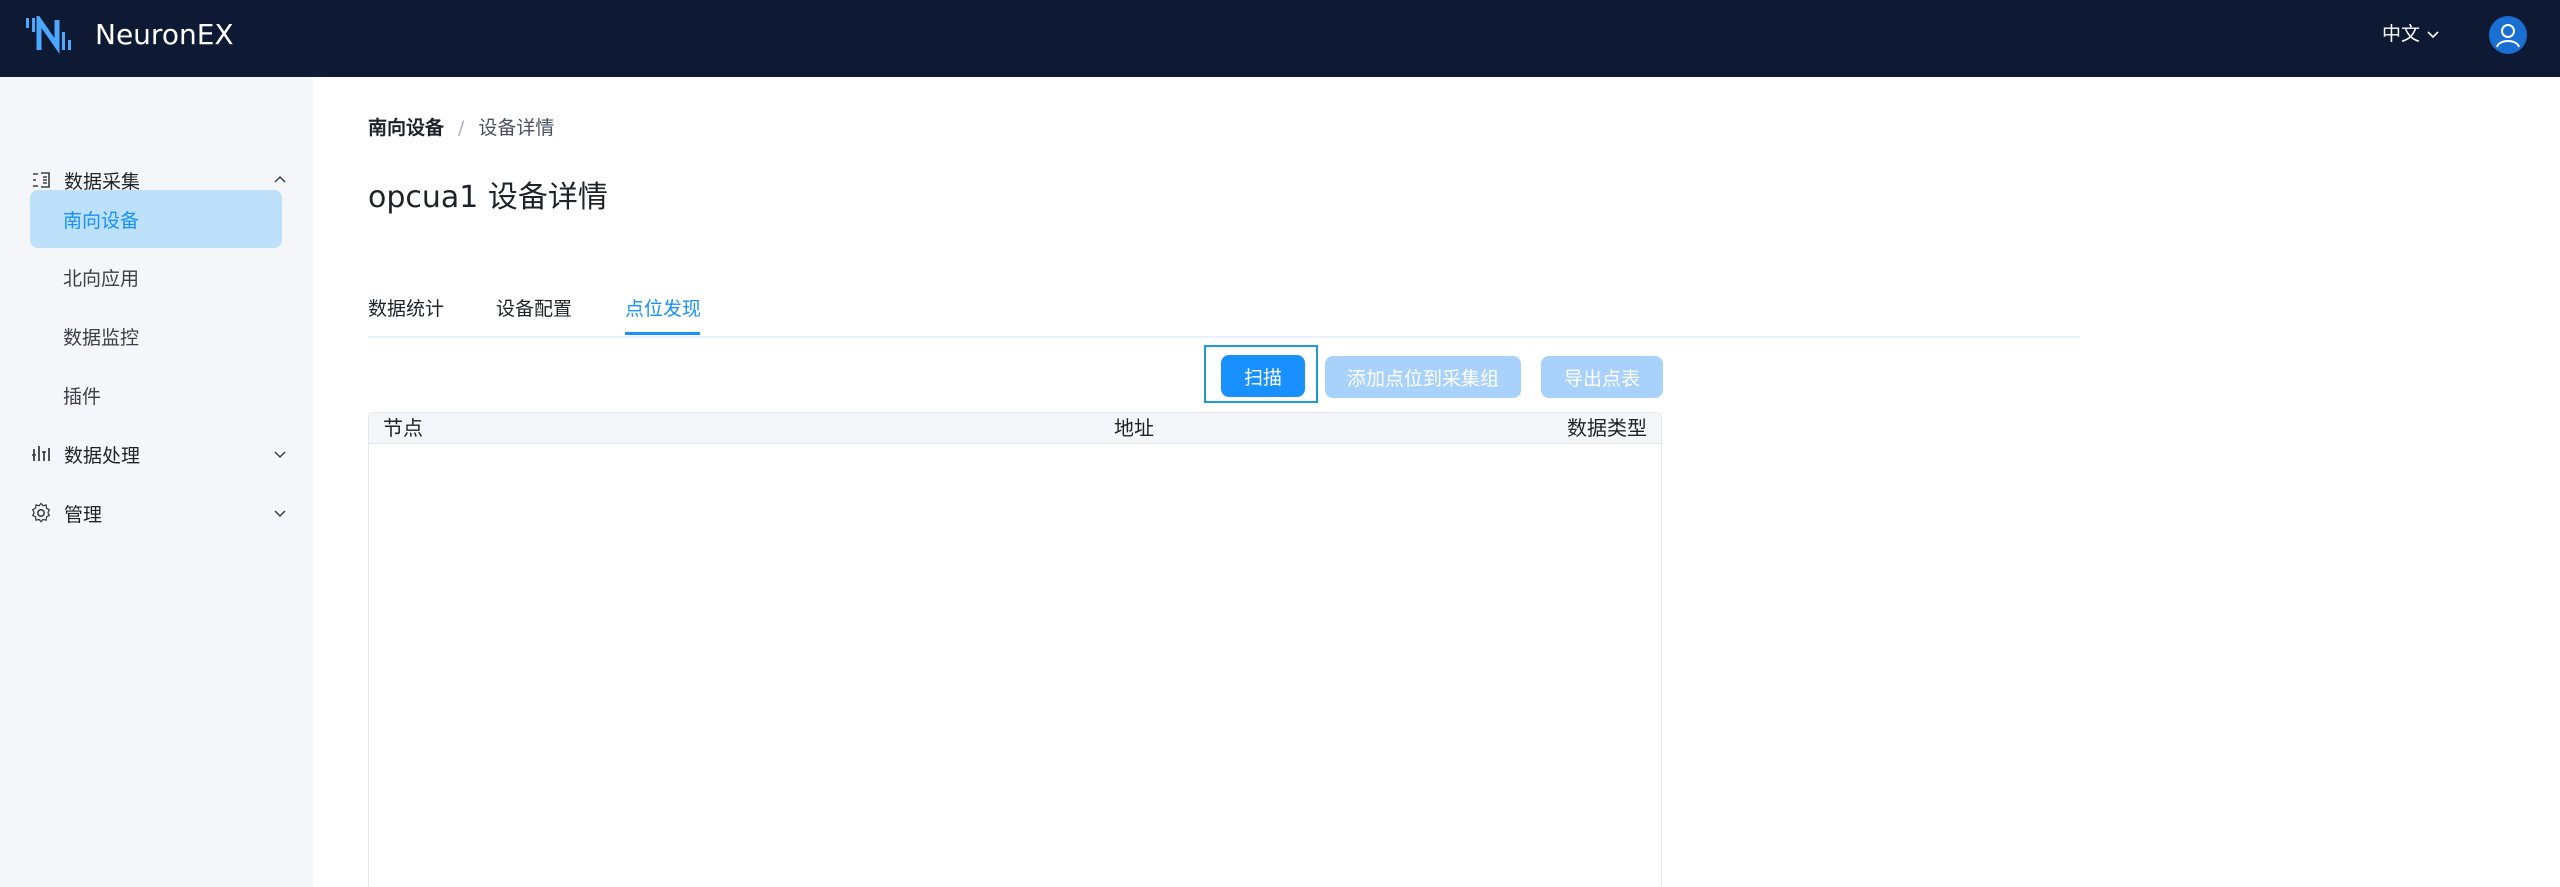  Describe the element at coordinates (2401, 34) in the screenshot. I see `language-label: 中文` at that location.